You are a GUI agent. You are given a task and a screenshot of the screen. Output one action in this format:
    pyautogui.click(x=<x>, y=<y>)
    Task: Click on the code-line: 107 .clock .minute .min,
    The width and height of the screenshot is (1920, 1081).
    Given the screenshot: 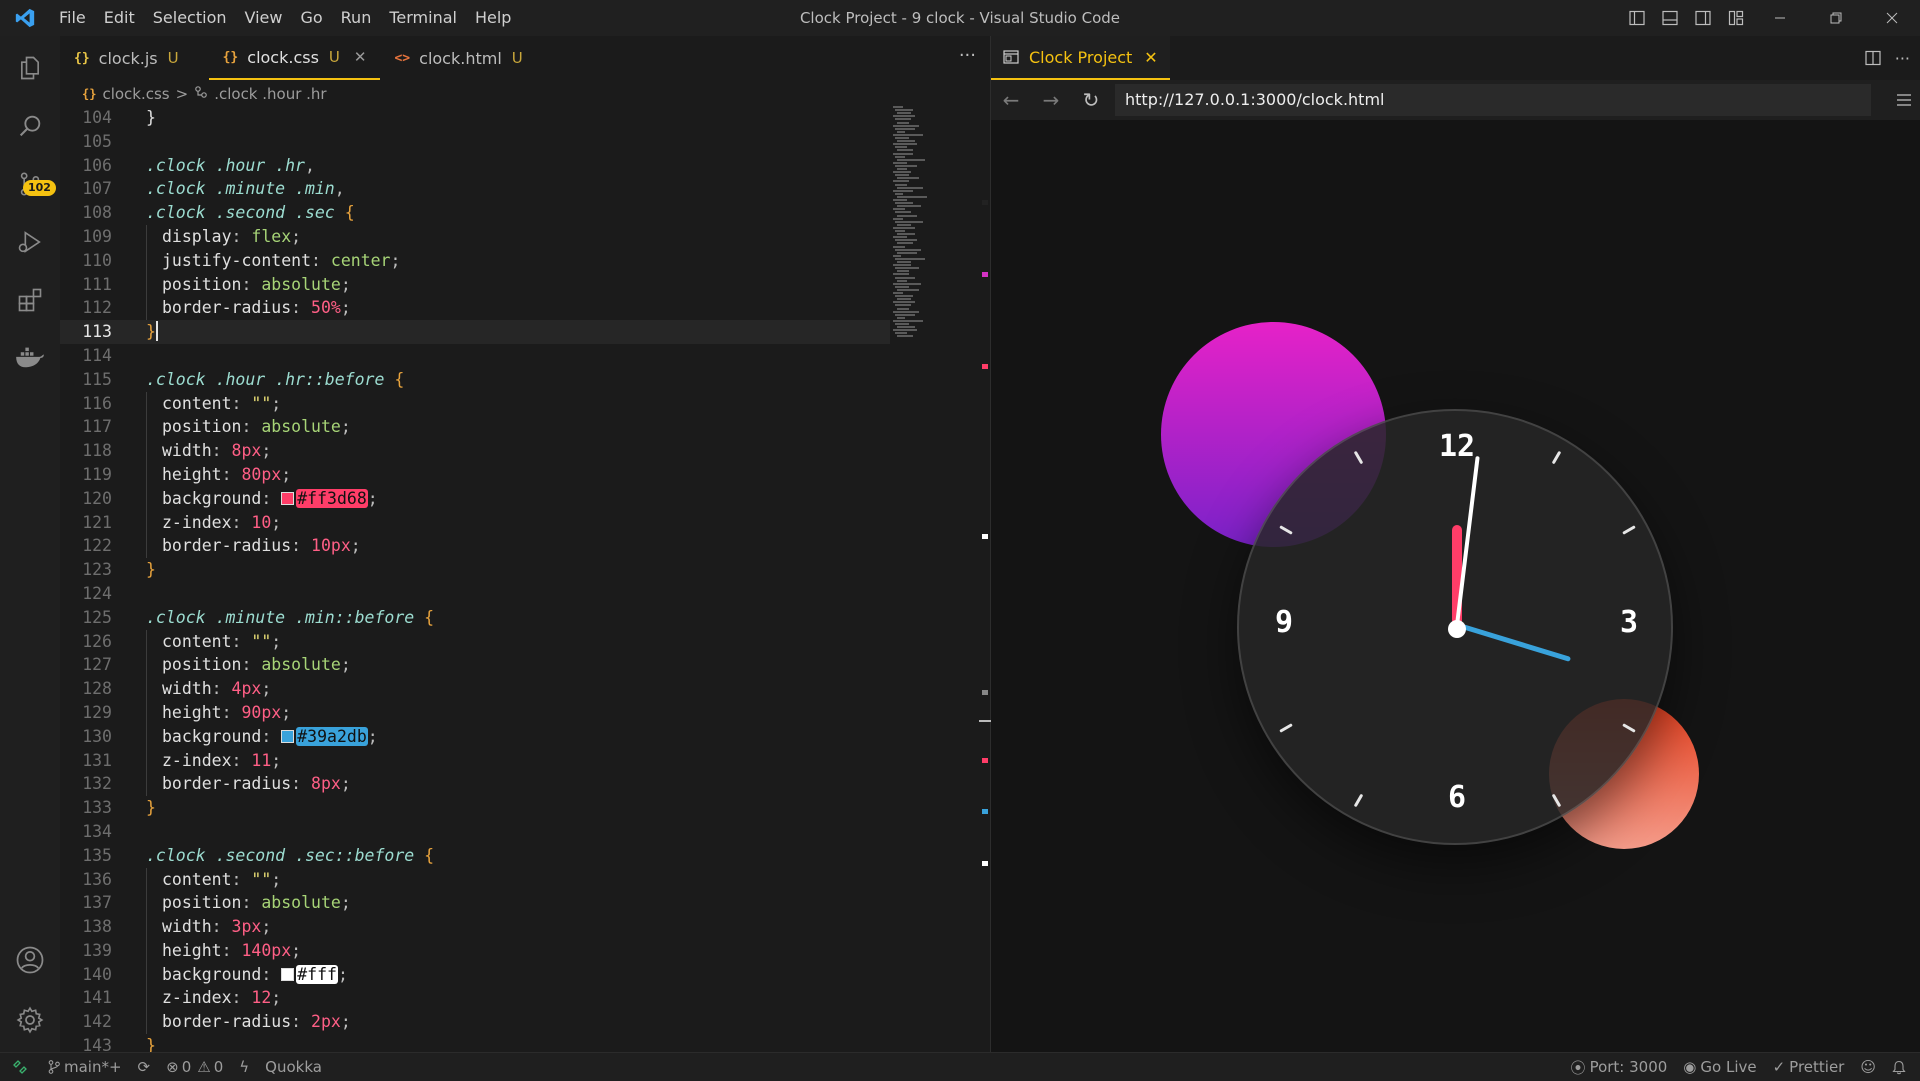 What is the action you would take?
    pyautogui.click(x=475, y=189)
    